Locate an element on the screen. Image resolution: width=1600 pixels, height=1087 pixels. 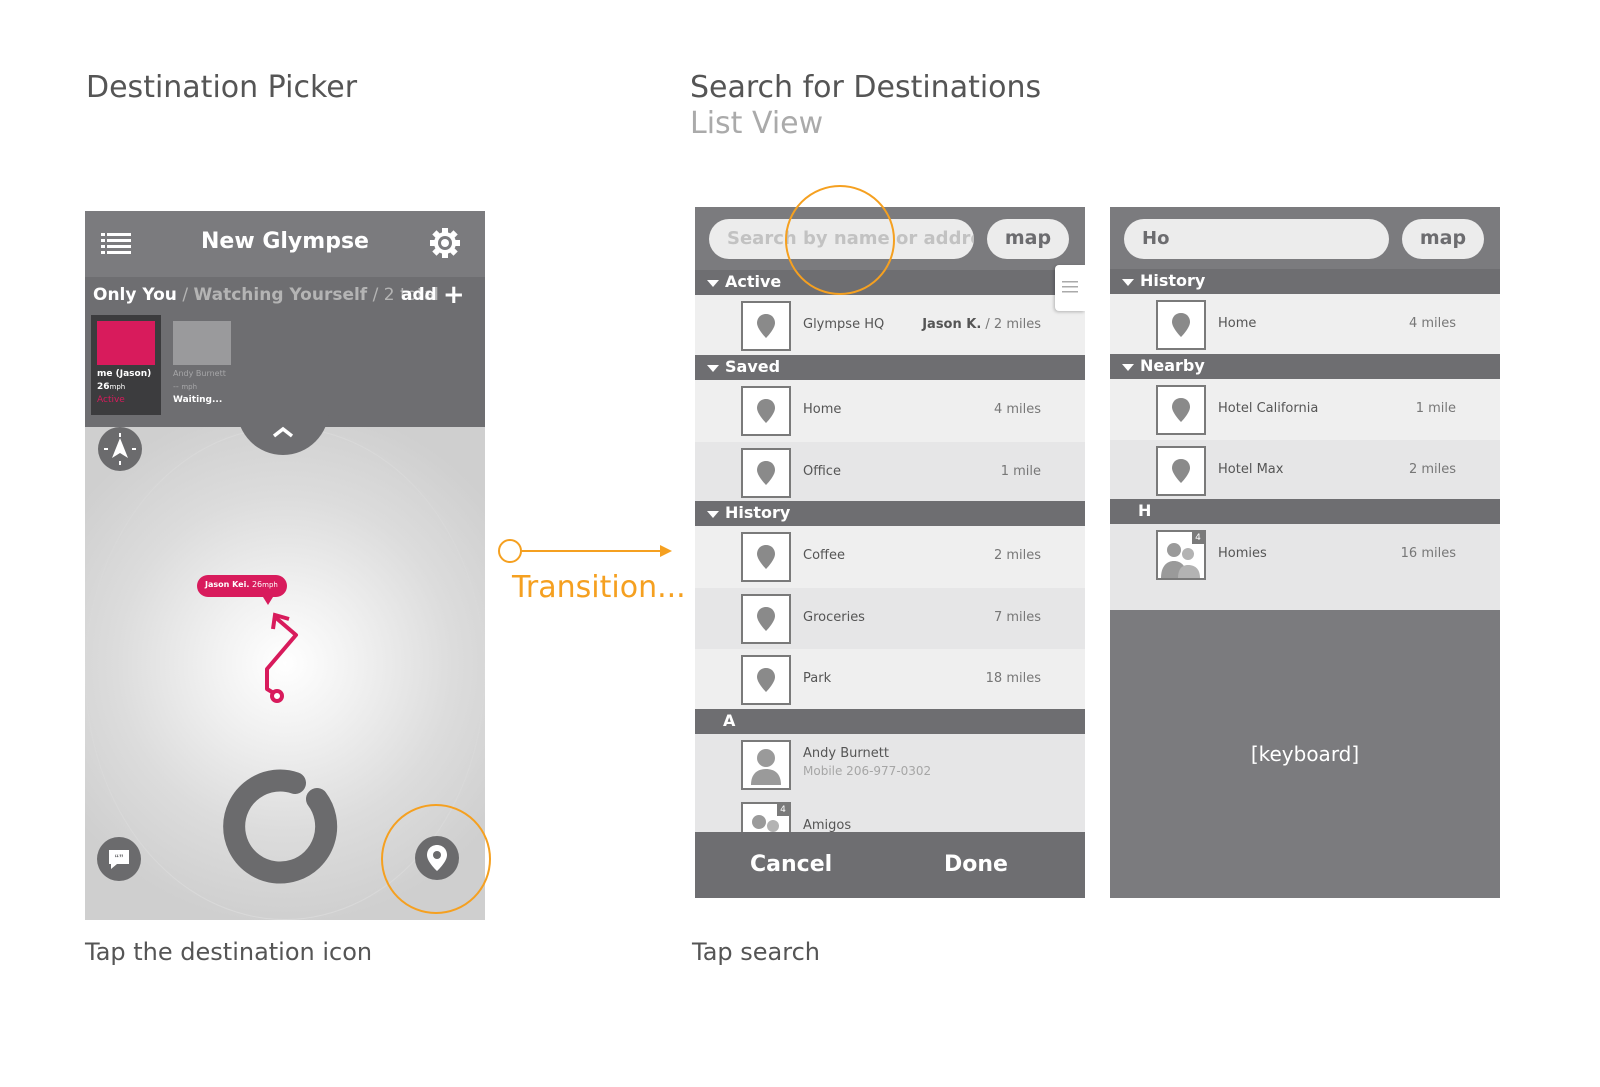
search-input: Ho is located at coordinates (1256, 239).